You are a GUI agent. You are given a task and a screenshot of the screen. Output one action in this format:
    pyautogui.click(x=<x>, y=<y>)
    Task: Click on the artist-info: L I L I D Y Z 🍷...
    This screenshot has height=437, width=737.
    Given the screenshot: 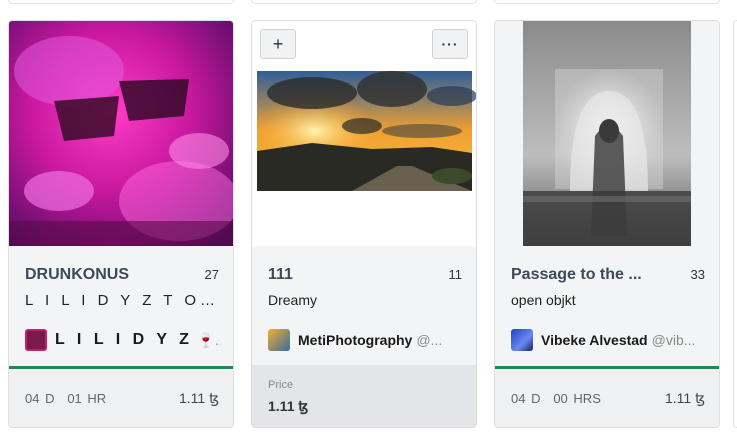 What is the action you would take?
    pyautogui.click(x=123, y=340)
    